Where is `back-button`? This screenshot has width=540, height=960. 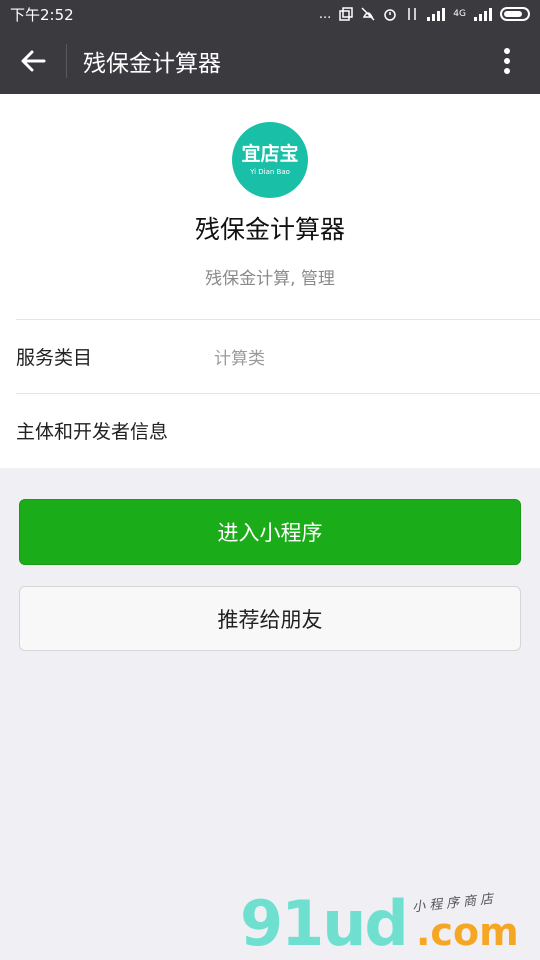 back-button is located at coordinates (33, 61).